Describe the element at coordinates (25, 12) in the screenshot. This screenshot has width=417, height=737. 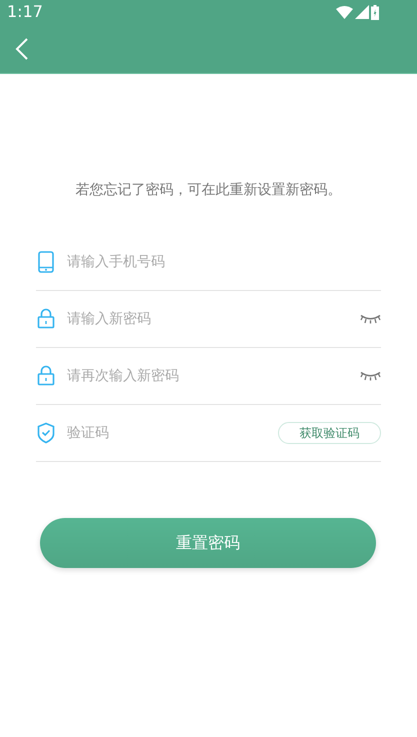
I see `status-time: 1:17` at that location.